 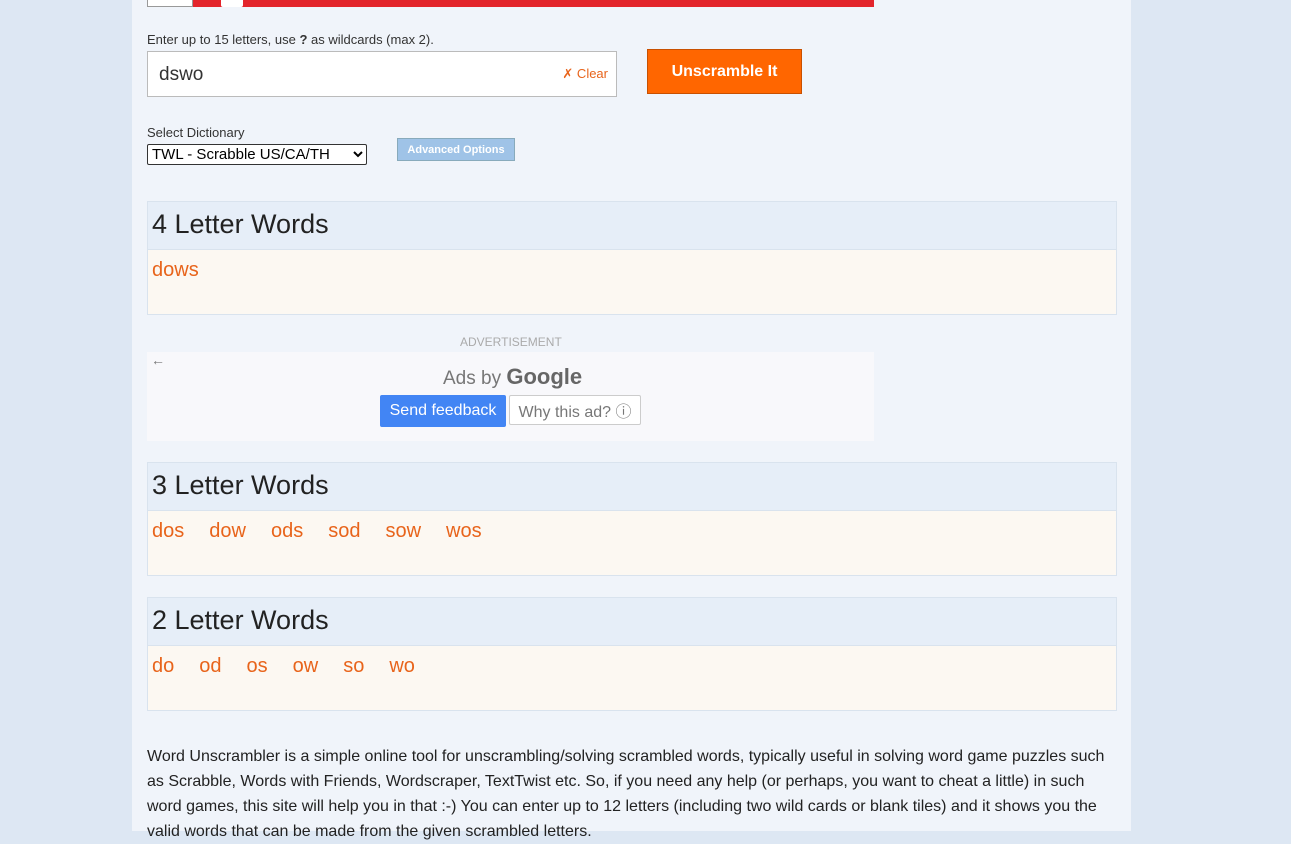 What do you see at coordinates (632, 543) in the screenshot?
I see `word-list: dos dow ods sod sow wos` at bounding box center [632, 543].